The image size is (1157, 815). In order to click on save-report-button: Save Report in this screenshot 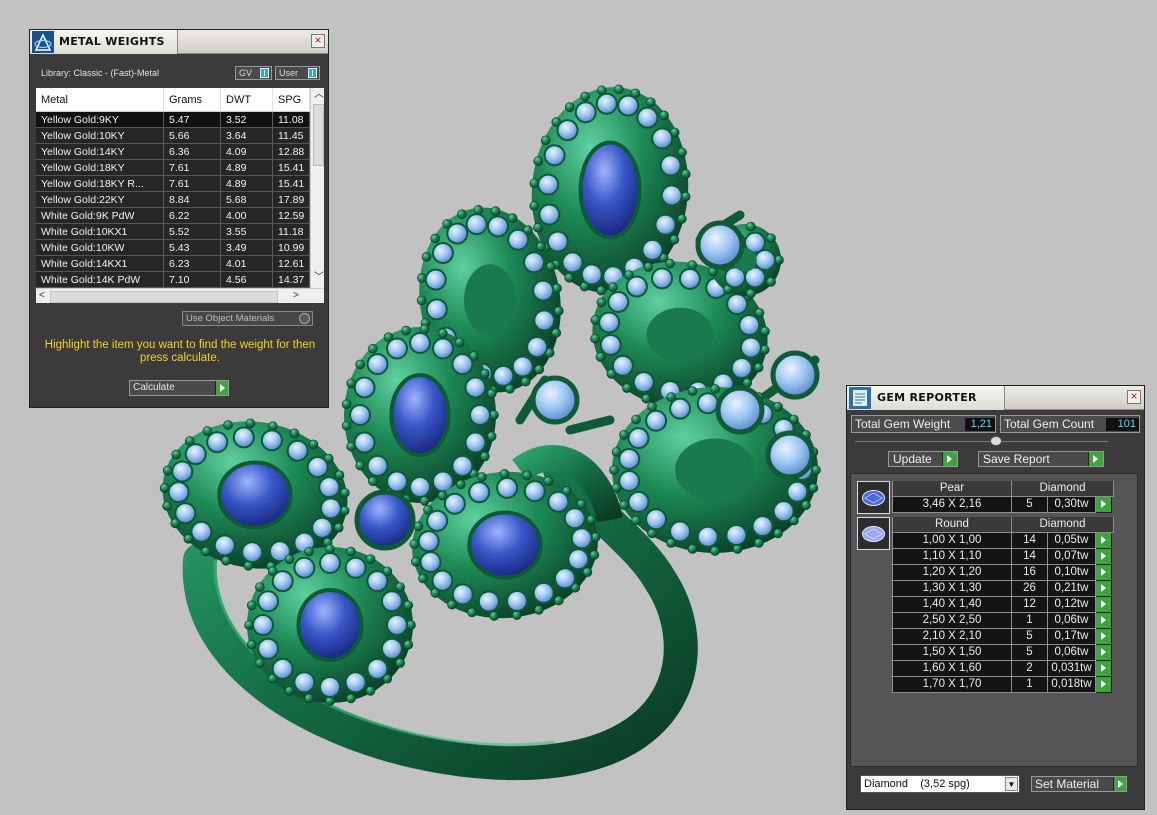, I will do `click(1041, 459)`.